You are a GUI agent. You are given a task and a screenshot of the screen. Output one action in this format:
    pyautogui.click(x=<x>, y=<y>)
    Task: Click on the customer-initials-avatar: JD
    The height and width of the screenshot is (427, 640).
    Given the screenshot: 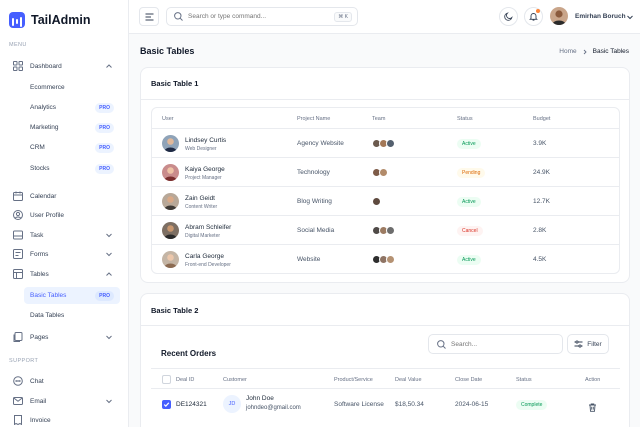 What is the action you would take?
    pyautogui.click(x=232, y=404)
    